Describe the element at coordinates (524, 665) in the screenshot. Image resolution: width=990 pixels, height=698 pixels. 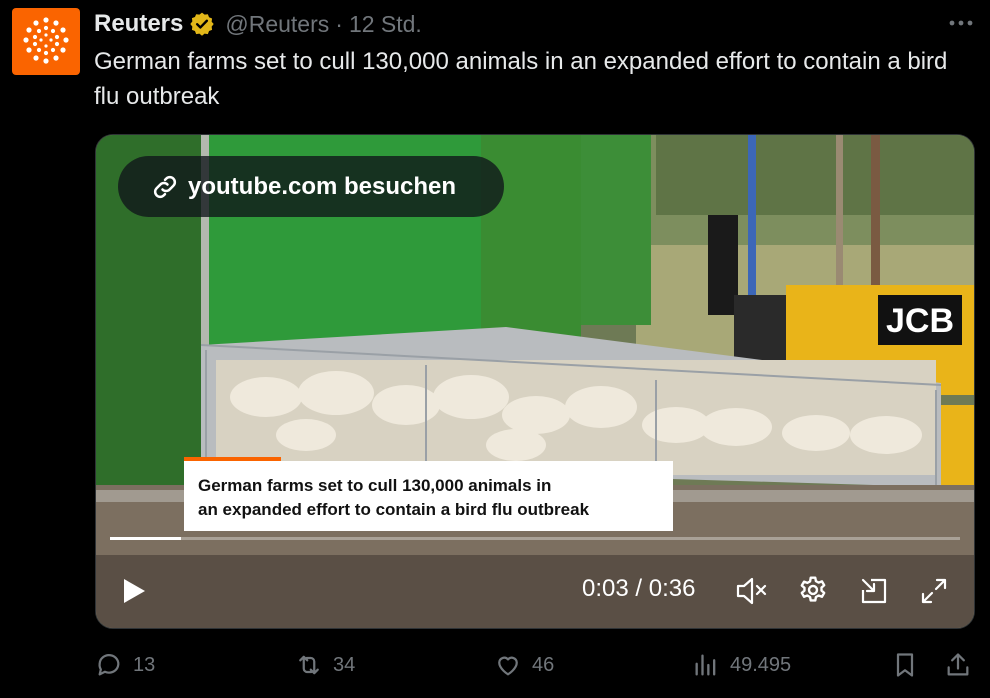
I see `like-button: 46` at that location.